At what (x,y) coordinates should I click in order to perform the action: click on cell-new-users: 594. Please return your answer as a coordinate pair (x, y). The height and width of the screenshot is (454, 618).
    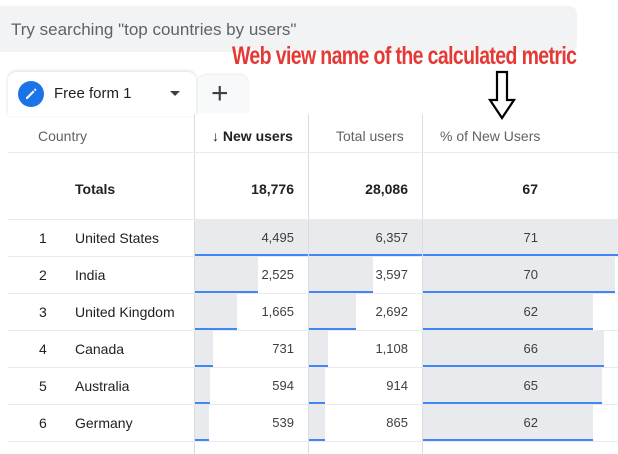
    Looking at the image, I should click on (251, 386).